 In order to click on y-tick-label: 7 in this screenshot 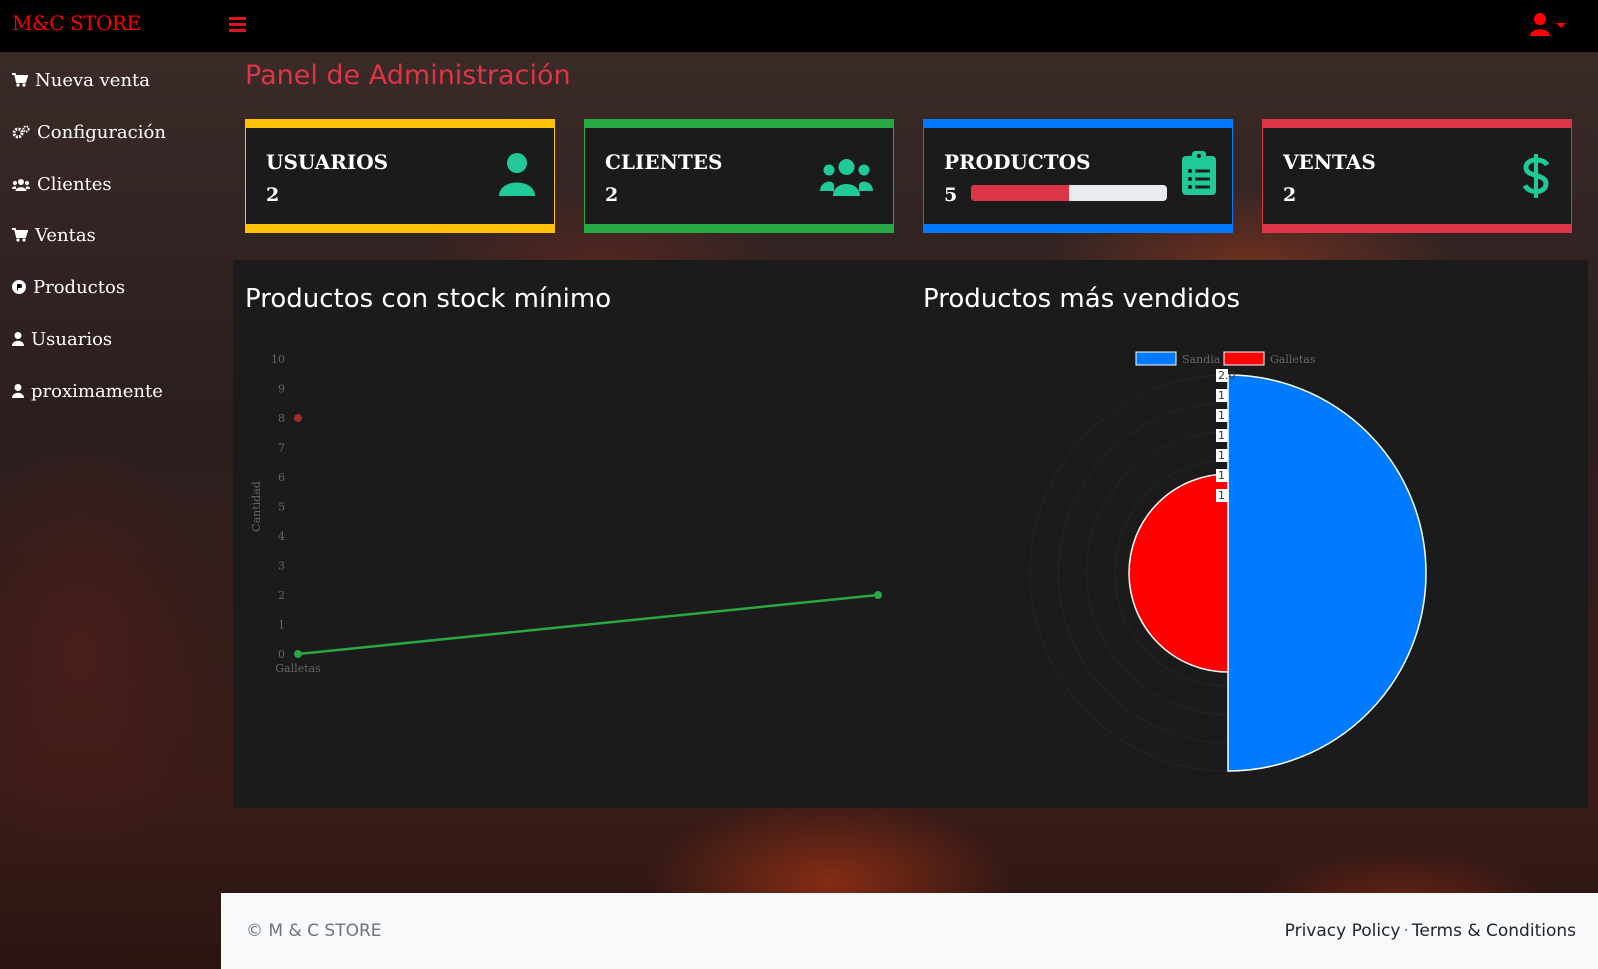, I will do `click(281, 448)`.